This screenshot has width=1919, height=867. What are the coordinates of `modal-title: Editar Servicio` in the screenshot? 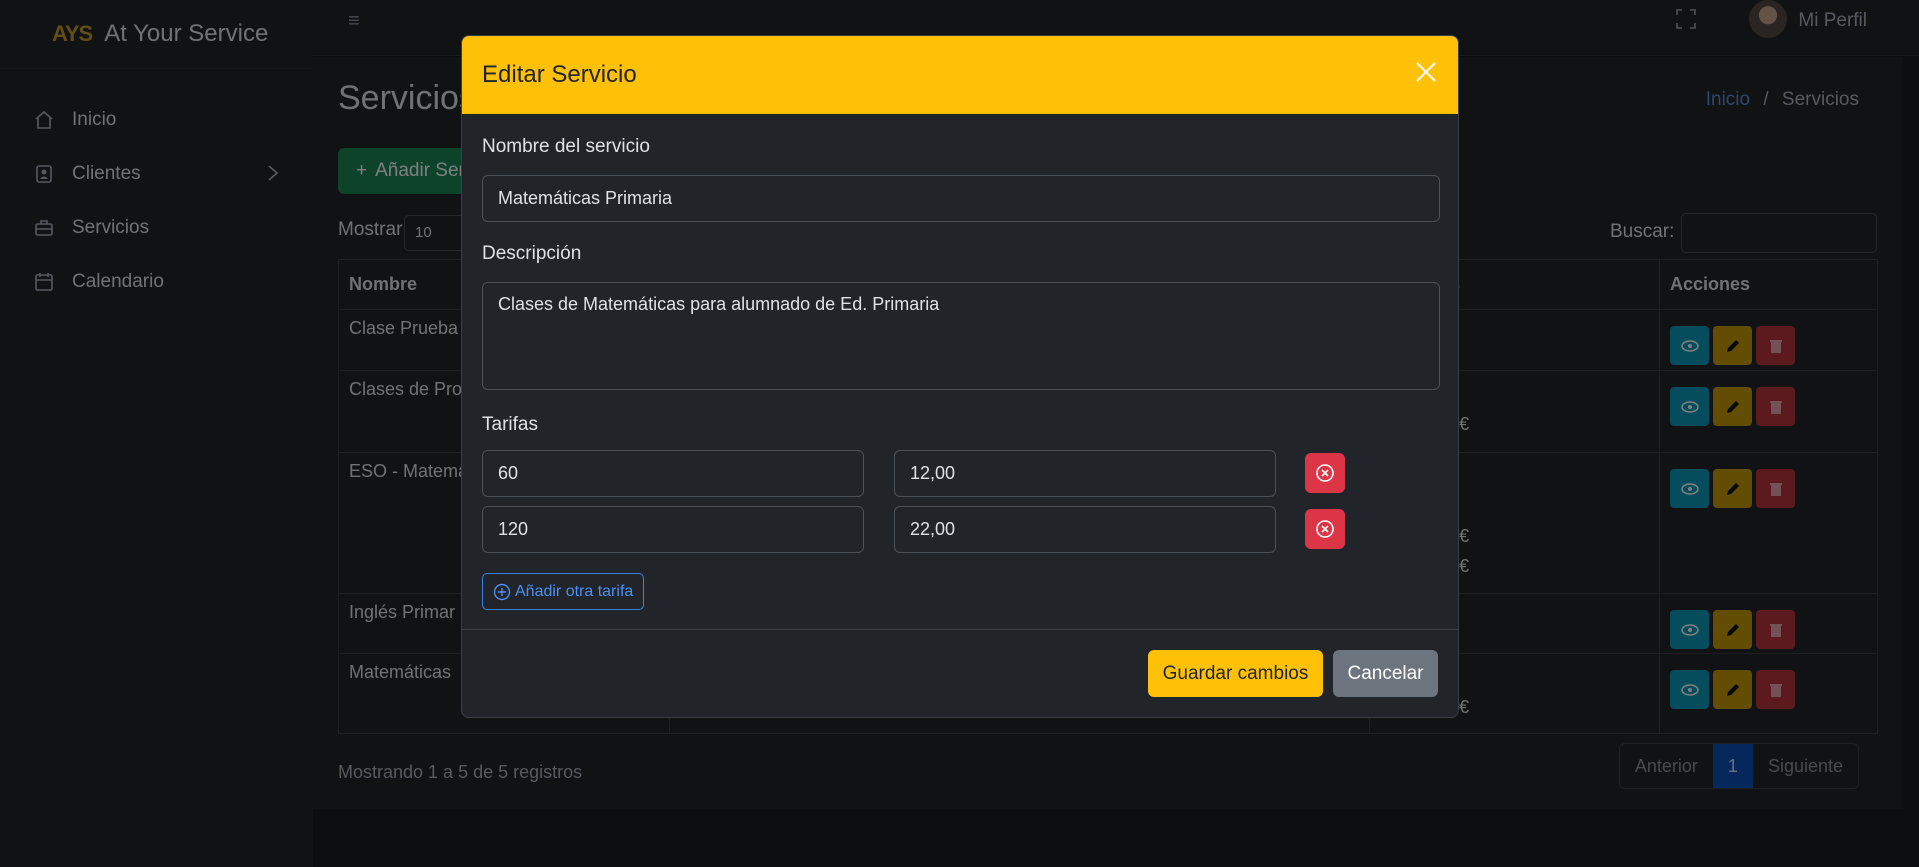 It's located at (559, 74).